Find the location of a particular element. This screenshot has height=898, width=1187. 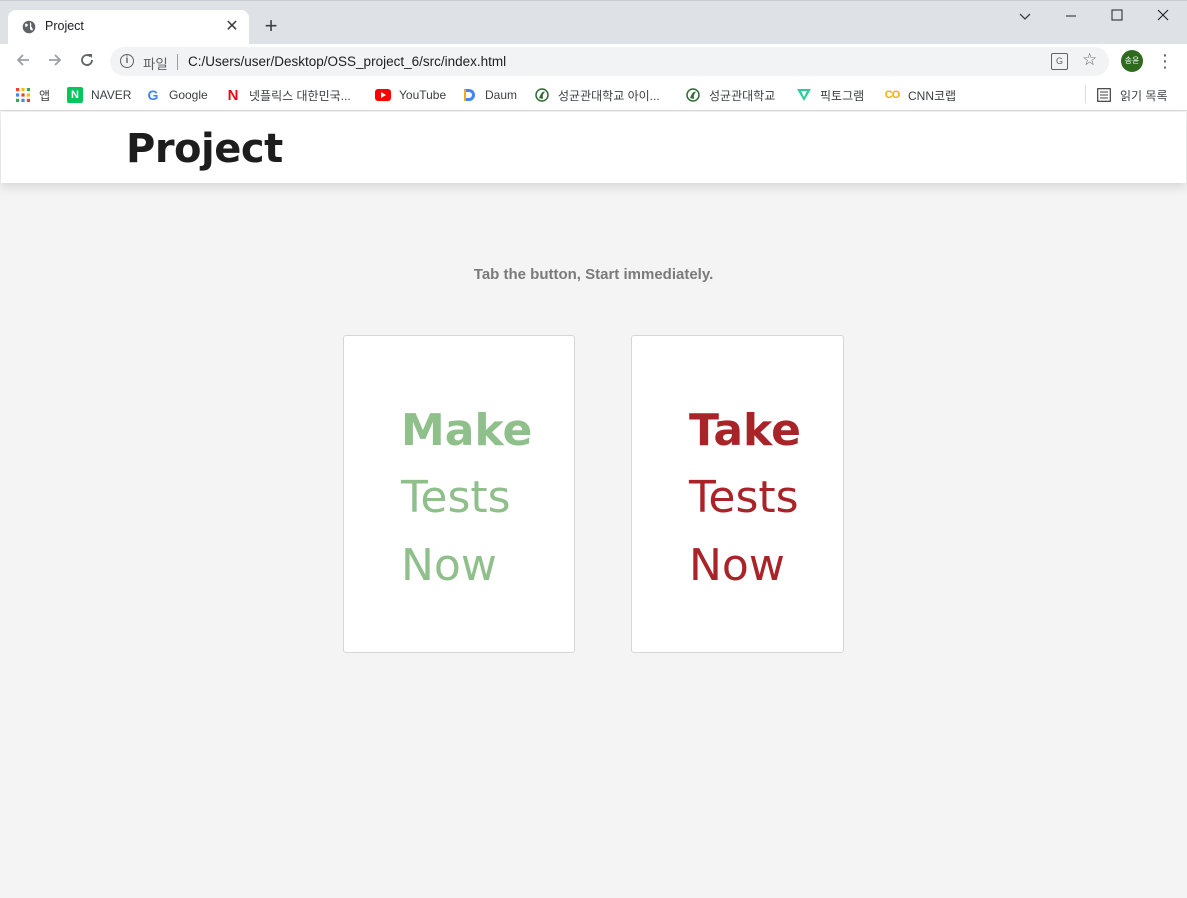

reload-icon is located at coordinates (87, 62).